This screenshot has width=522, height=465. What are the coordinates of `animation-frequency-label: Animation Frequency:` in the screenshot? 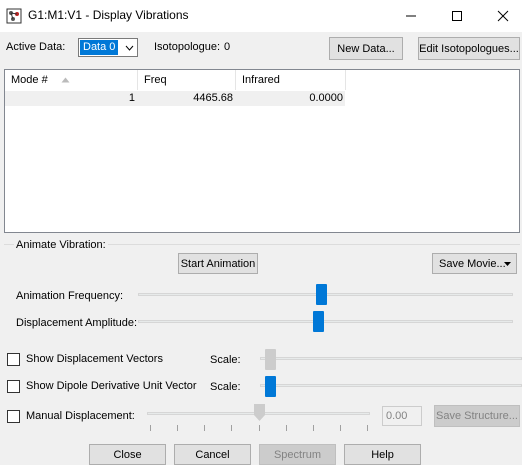 It's located at (69, 296).